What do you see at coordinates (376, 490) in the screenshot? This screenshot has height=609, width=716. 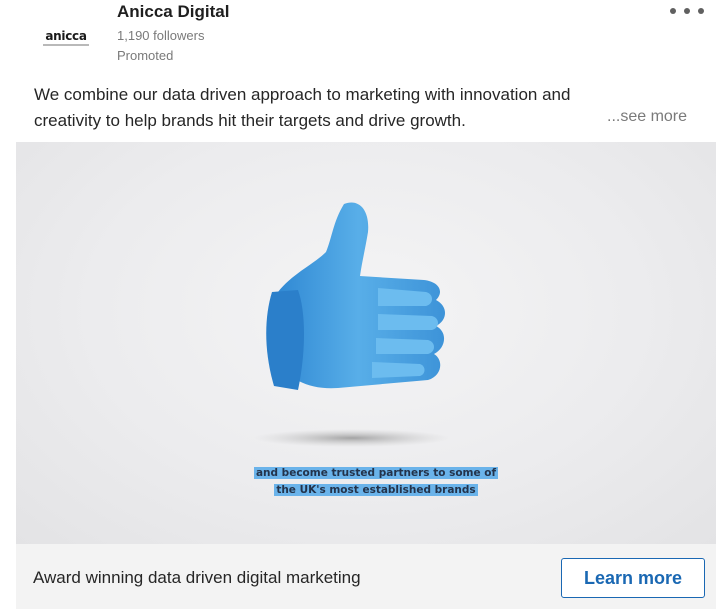 I see `caption-line: the UK's most established brands` at bounding box center [376, 490].